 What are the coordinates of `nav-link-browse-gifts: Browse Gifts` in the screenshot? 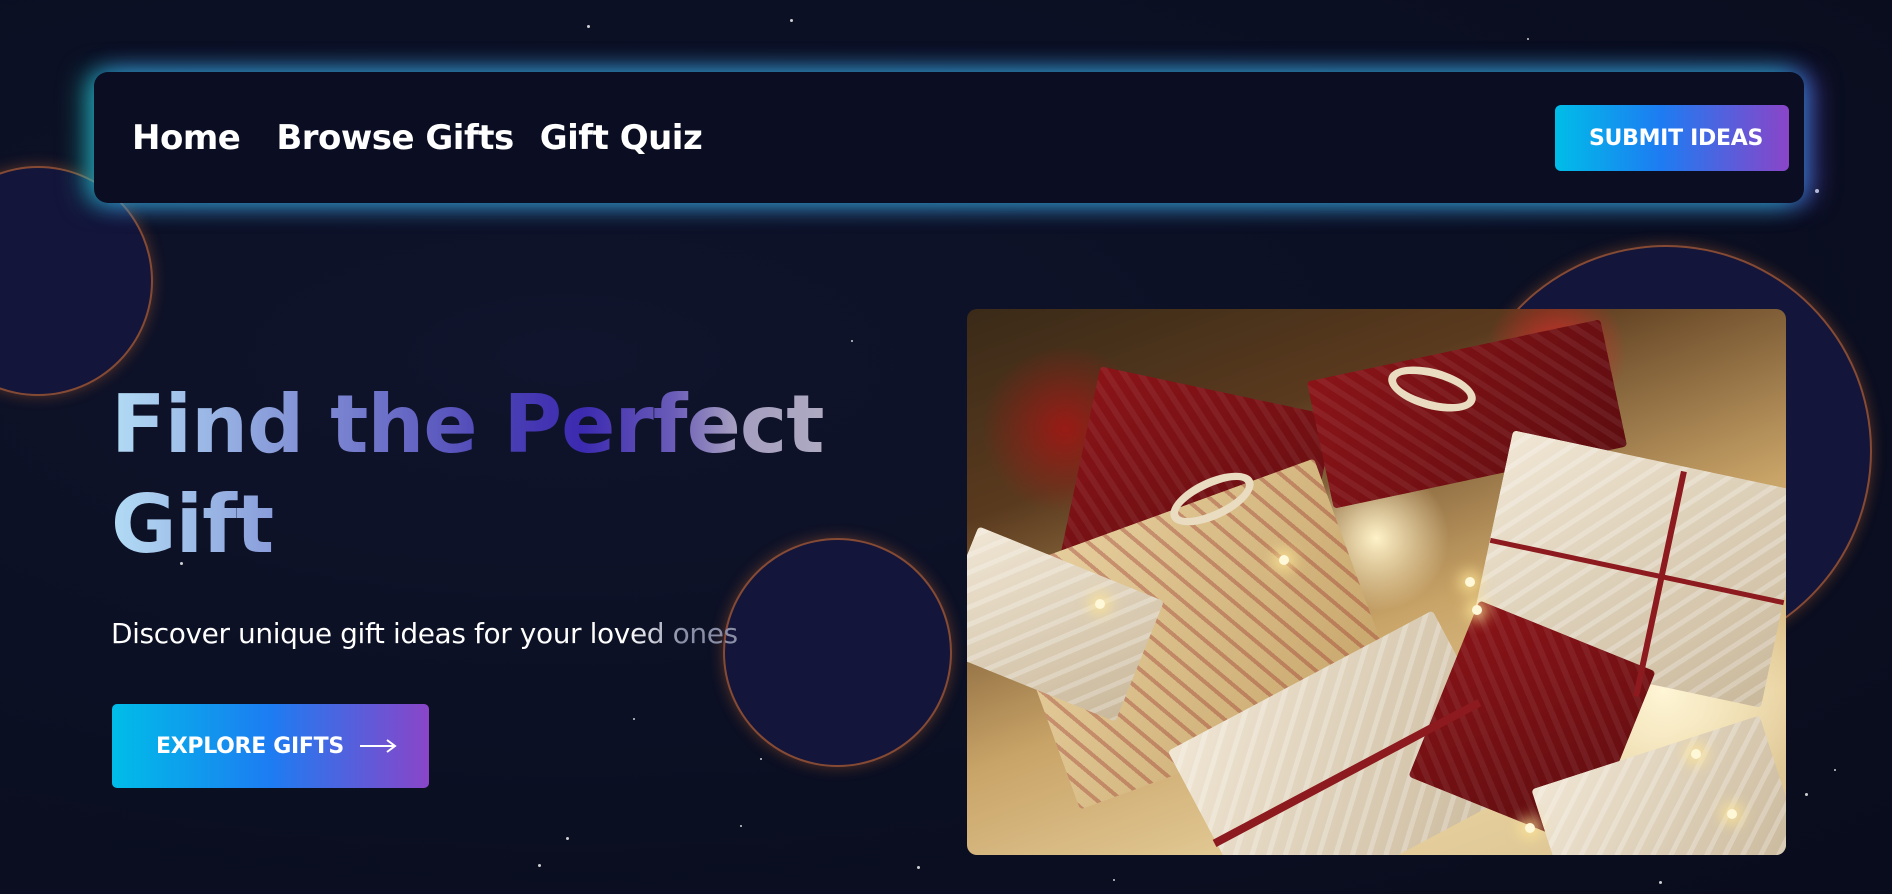 It's located at (395, 138).